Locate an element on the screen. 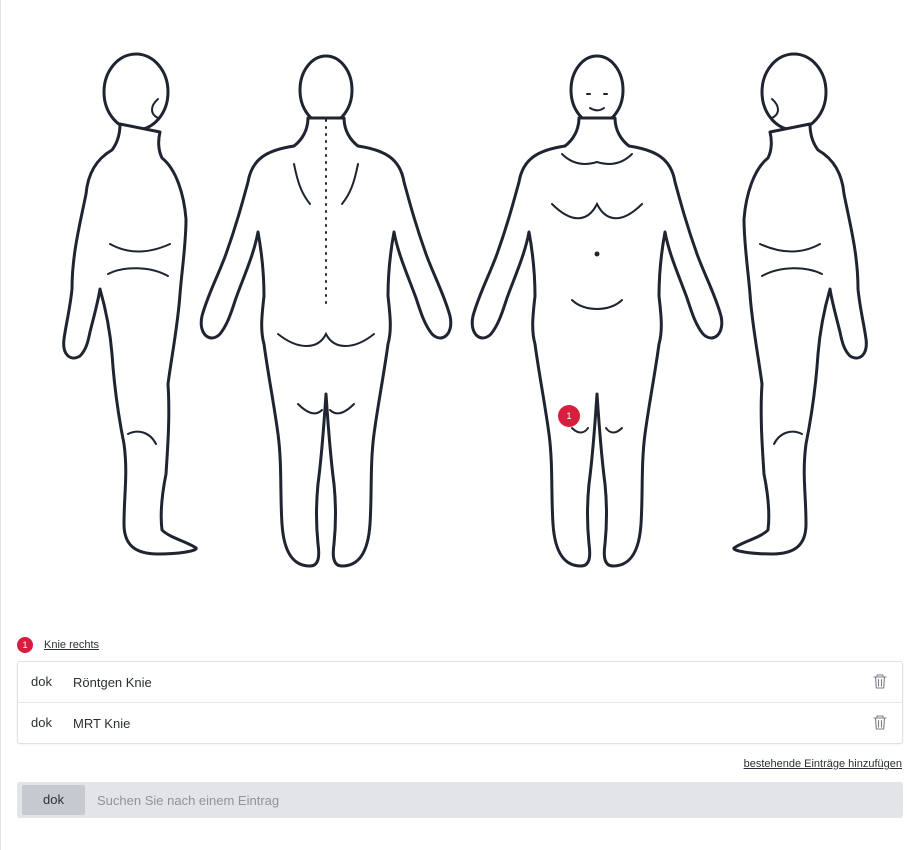 The image size is (907, 850). entry-row: dok MRT Knie is located at coordinates (460, 723).